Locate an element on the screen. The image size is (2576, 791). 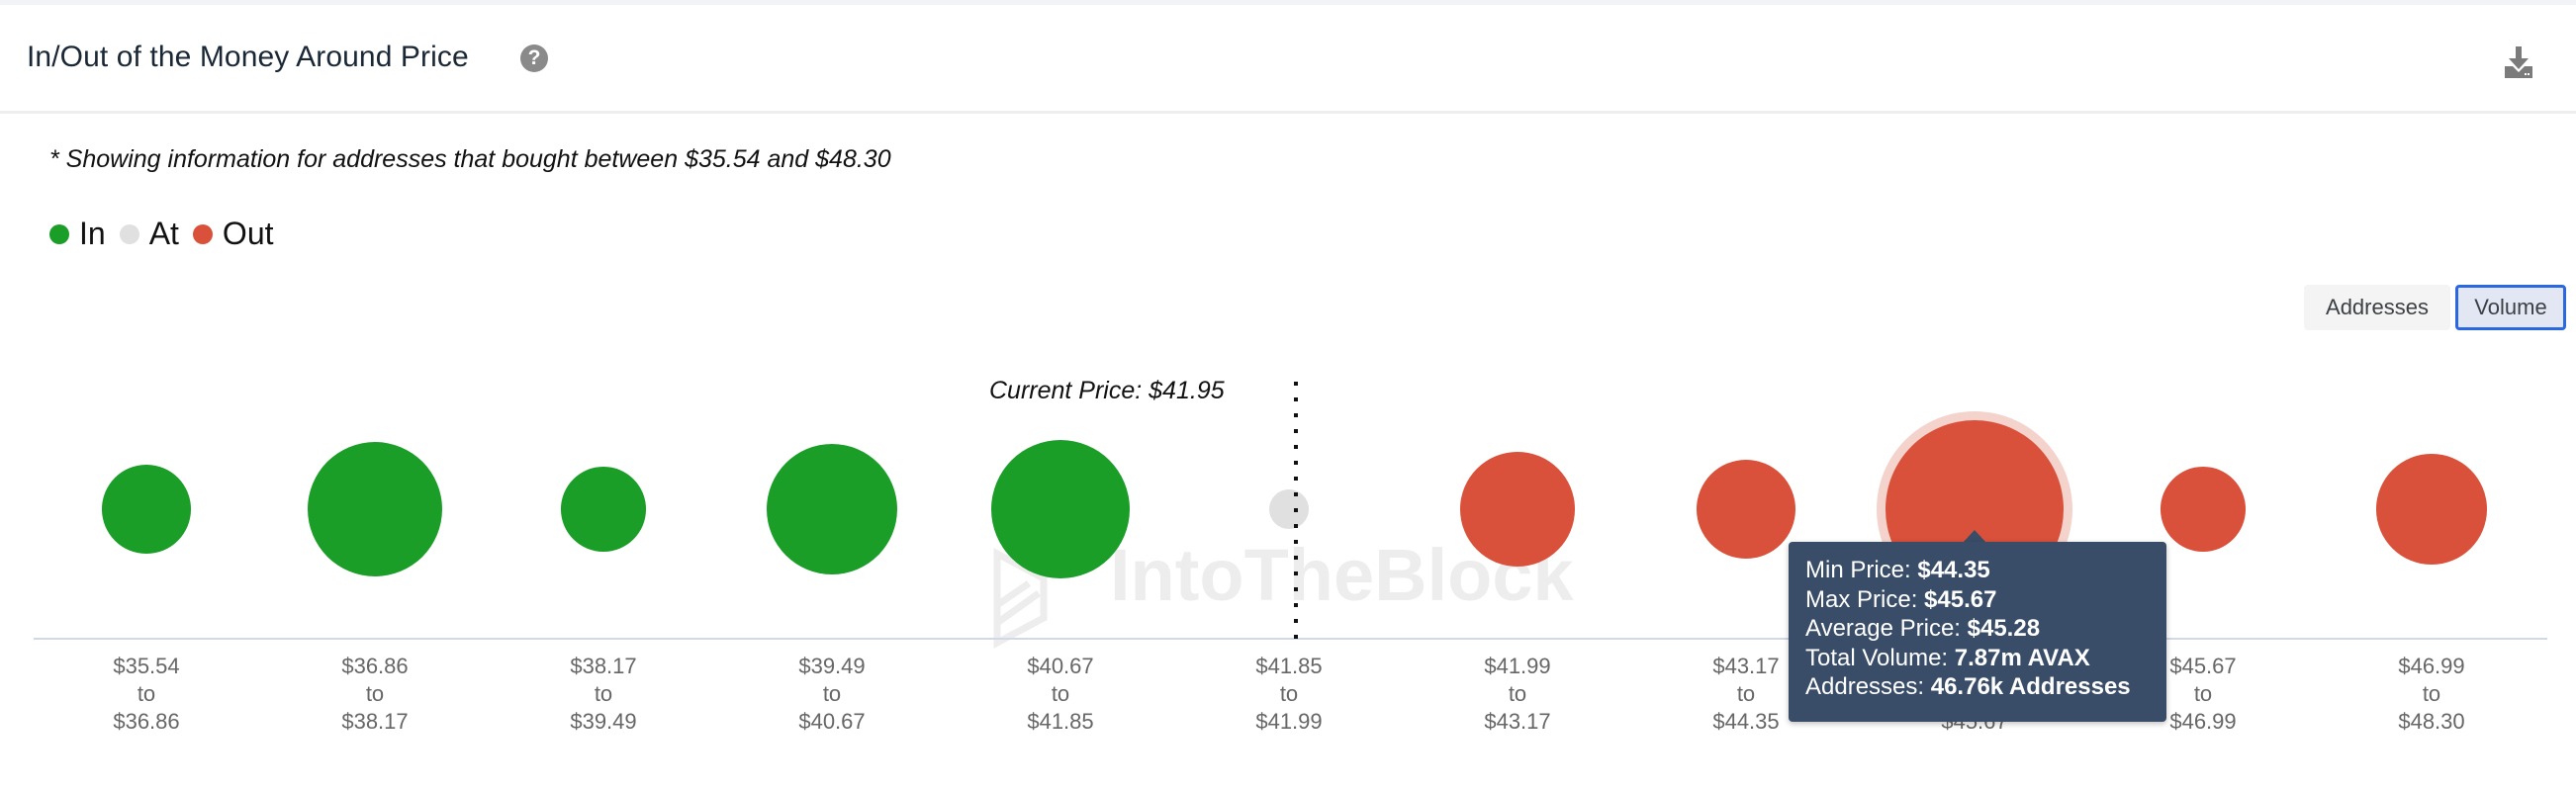
tooltip-row-total-volume: Total Volume: 7.87m AVAX is located at coordinates (1978, 658).